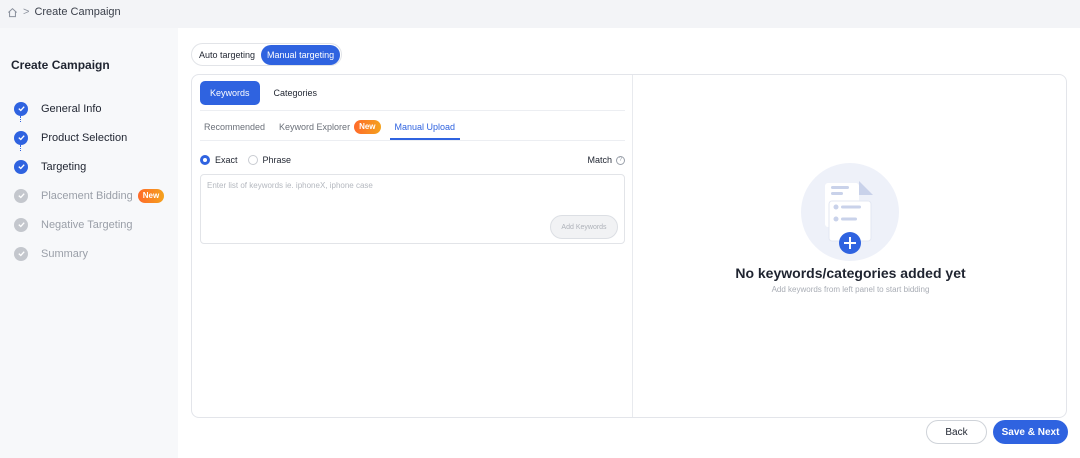  What do you see at coordinates (65, 253) in the screenshot?
I see `step-label: Summary` at bounding box center [65, 253].